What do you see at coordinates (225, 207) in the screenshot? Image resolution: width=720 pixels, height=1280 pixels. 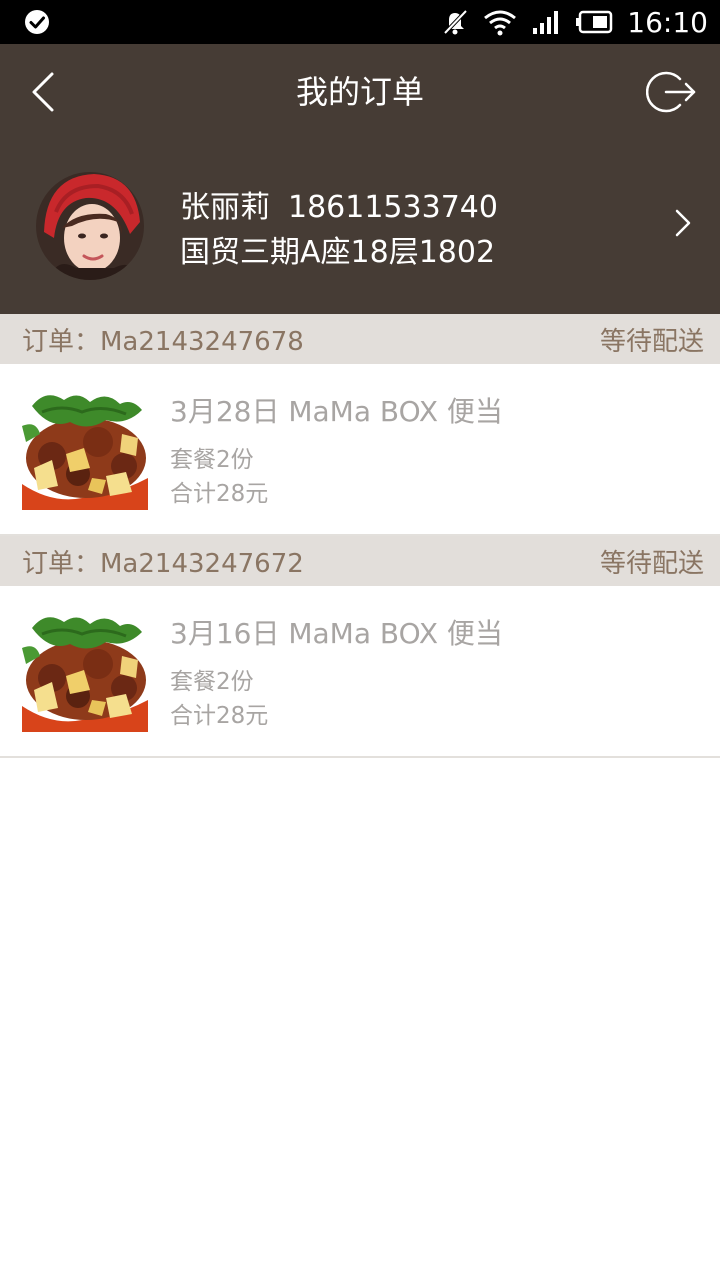 I see `user-name: 张丽莉` at bounding box center [225, 207].